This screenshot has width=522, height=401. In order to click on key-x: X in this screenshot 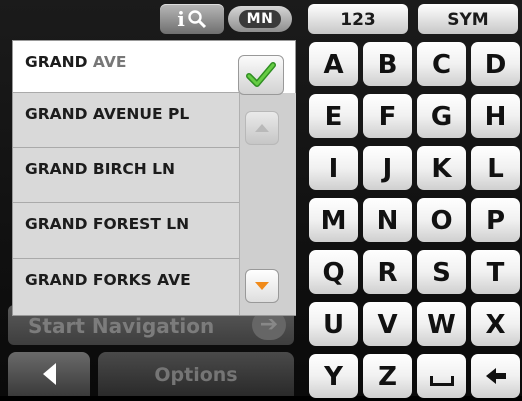, I will do `click(495, 324)`.